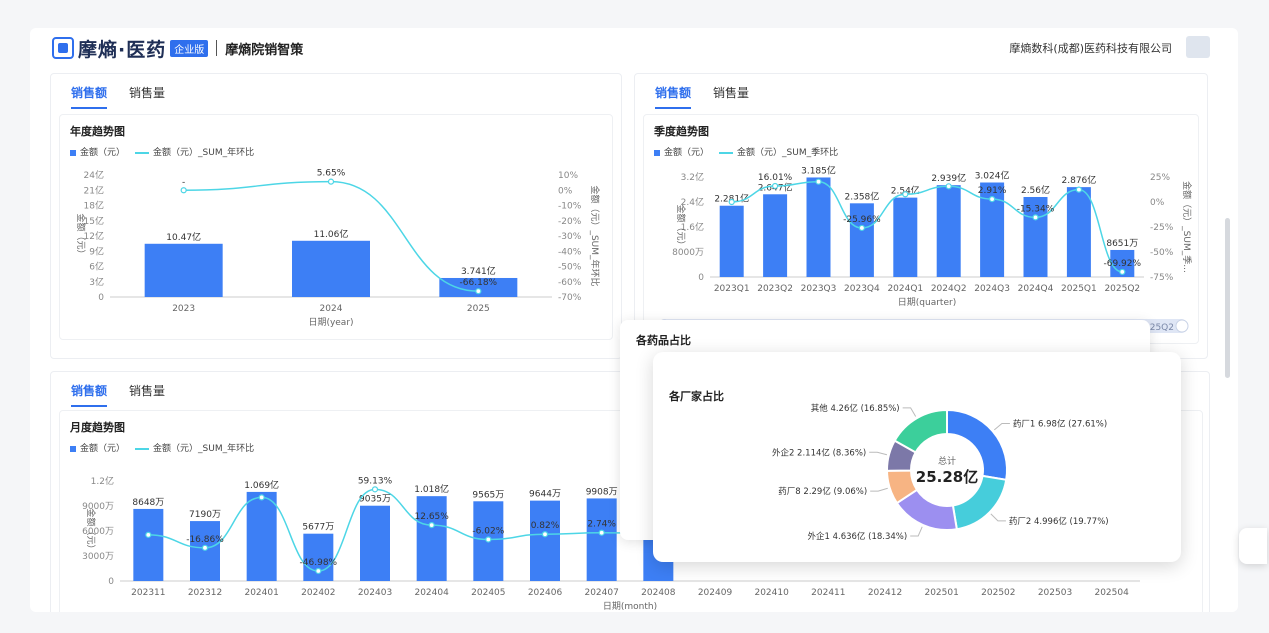  Describe the element at coordinates (948, 178) in the screenshot. I see `bar-data-label: 2.939亿` at that location.